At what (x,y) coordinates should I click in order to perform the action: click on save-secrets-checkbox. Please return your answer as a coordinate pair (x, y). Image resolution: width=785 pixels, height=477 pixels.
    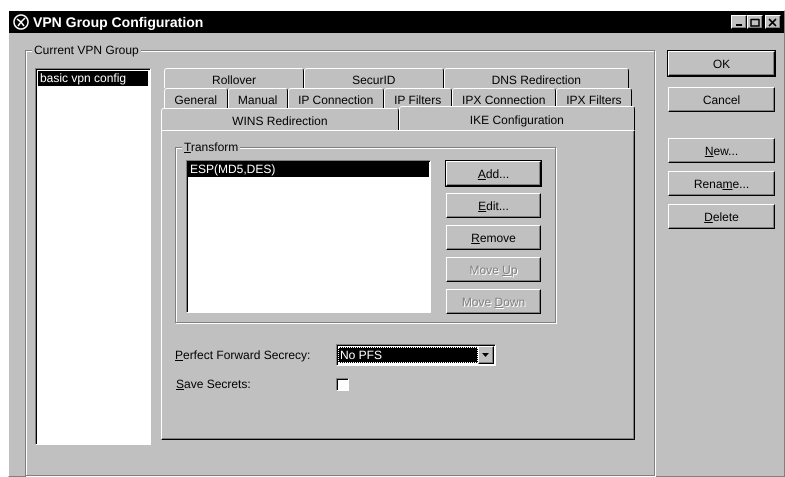
    Looking at the image, I should click on (342, 384).